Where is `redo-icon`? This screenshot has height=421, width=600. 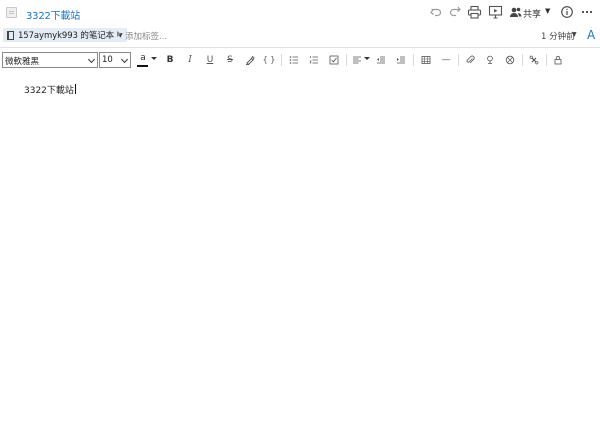 redo-icon is located at coordinates (455, 12).